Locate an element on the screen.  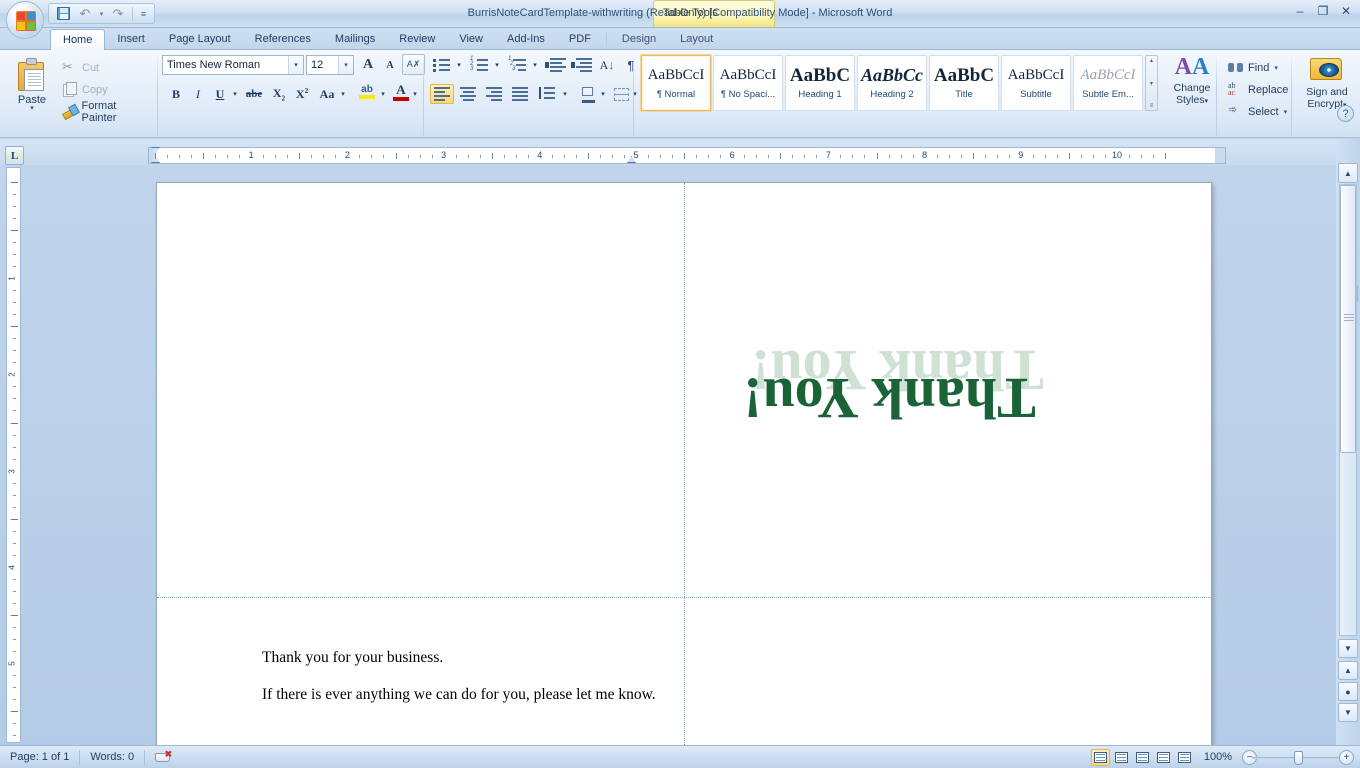
undo-button: ↶ is located at coordinates (85, 13).